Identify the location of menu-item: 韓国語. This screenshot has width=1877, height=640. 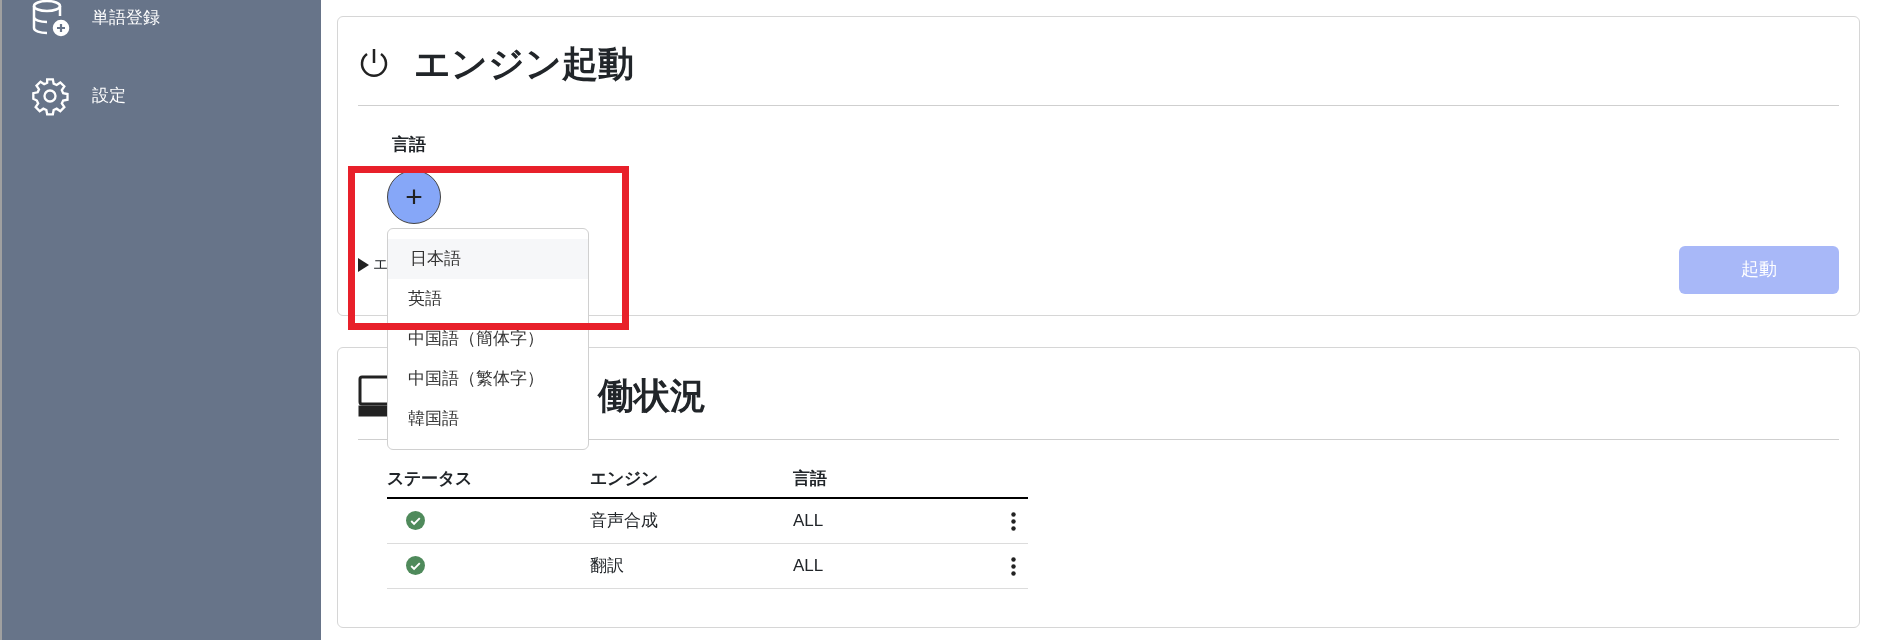
(488, 419).